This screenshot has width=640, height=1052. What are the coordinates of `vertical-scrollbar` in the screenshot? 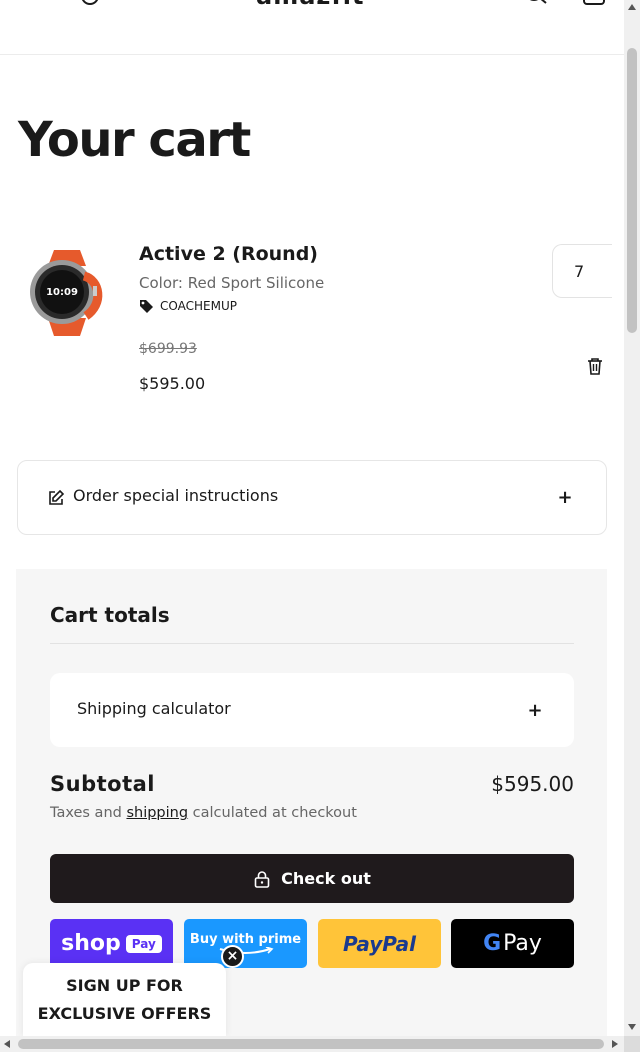 It's located at (632, 518).